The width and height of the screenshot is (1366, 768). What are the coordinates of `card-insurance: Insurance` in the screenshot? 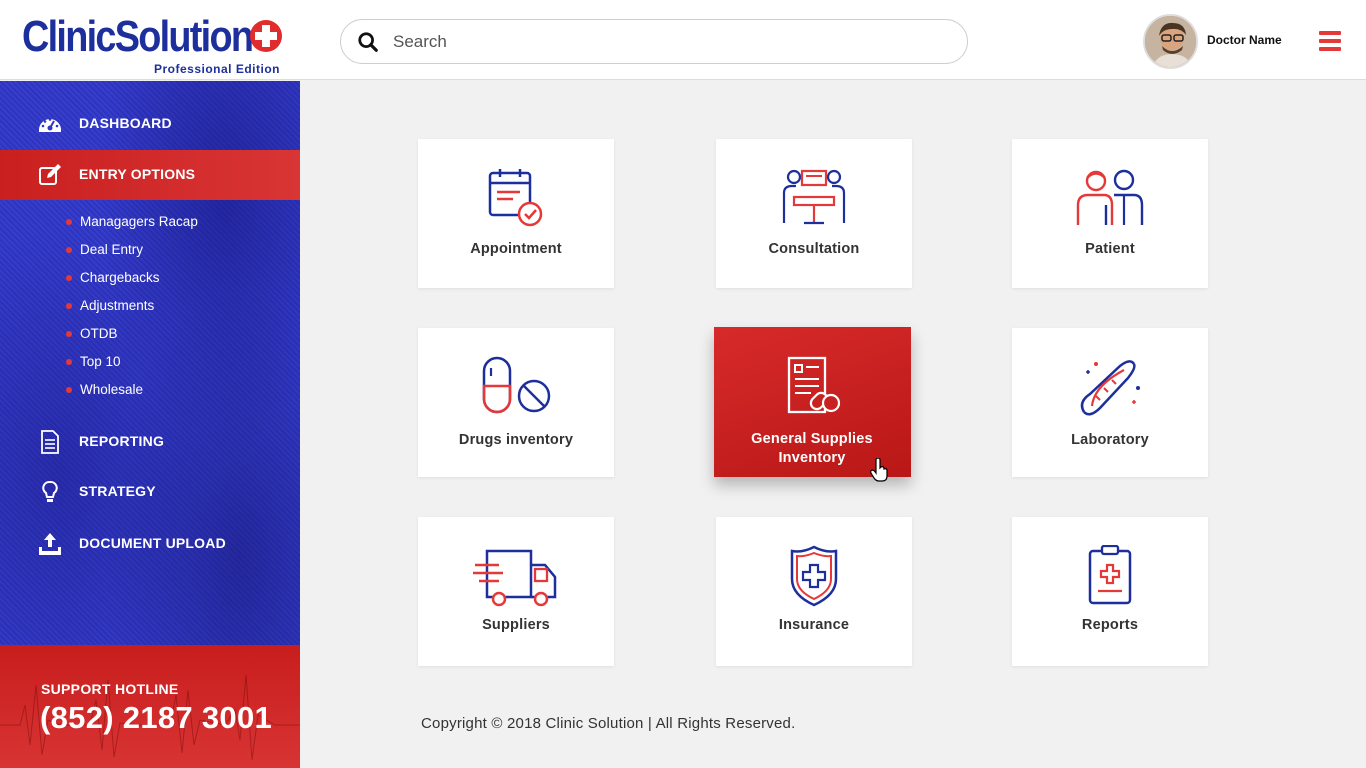 It's located at (814, 591).